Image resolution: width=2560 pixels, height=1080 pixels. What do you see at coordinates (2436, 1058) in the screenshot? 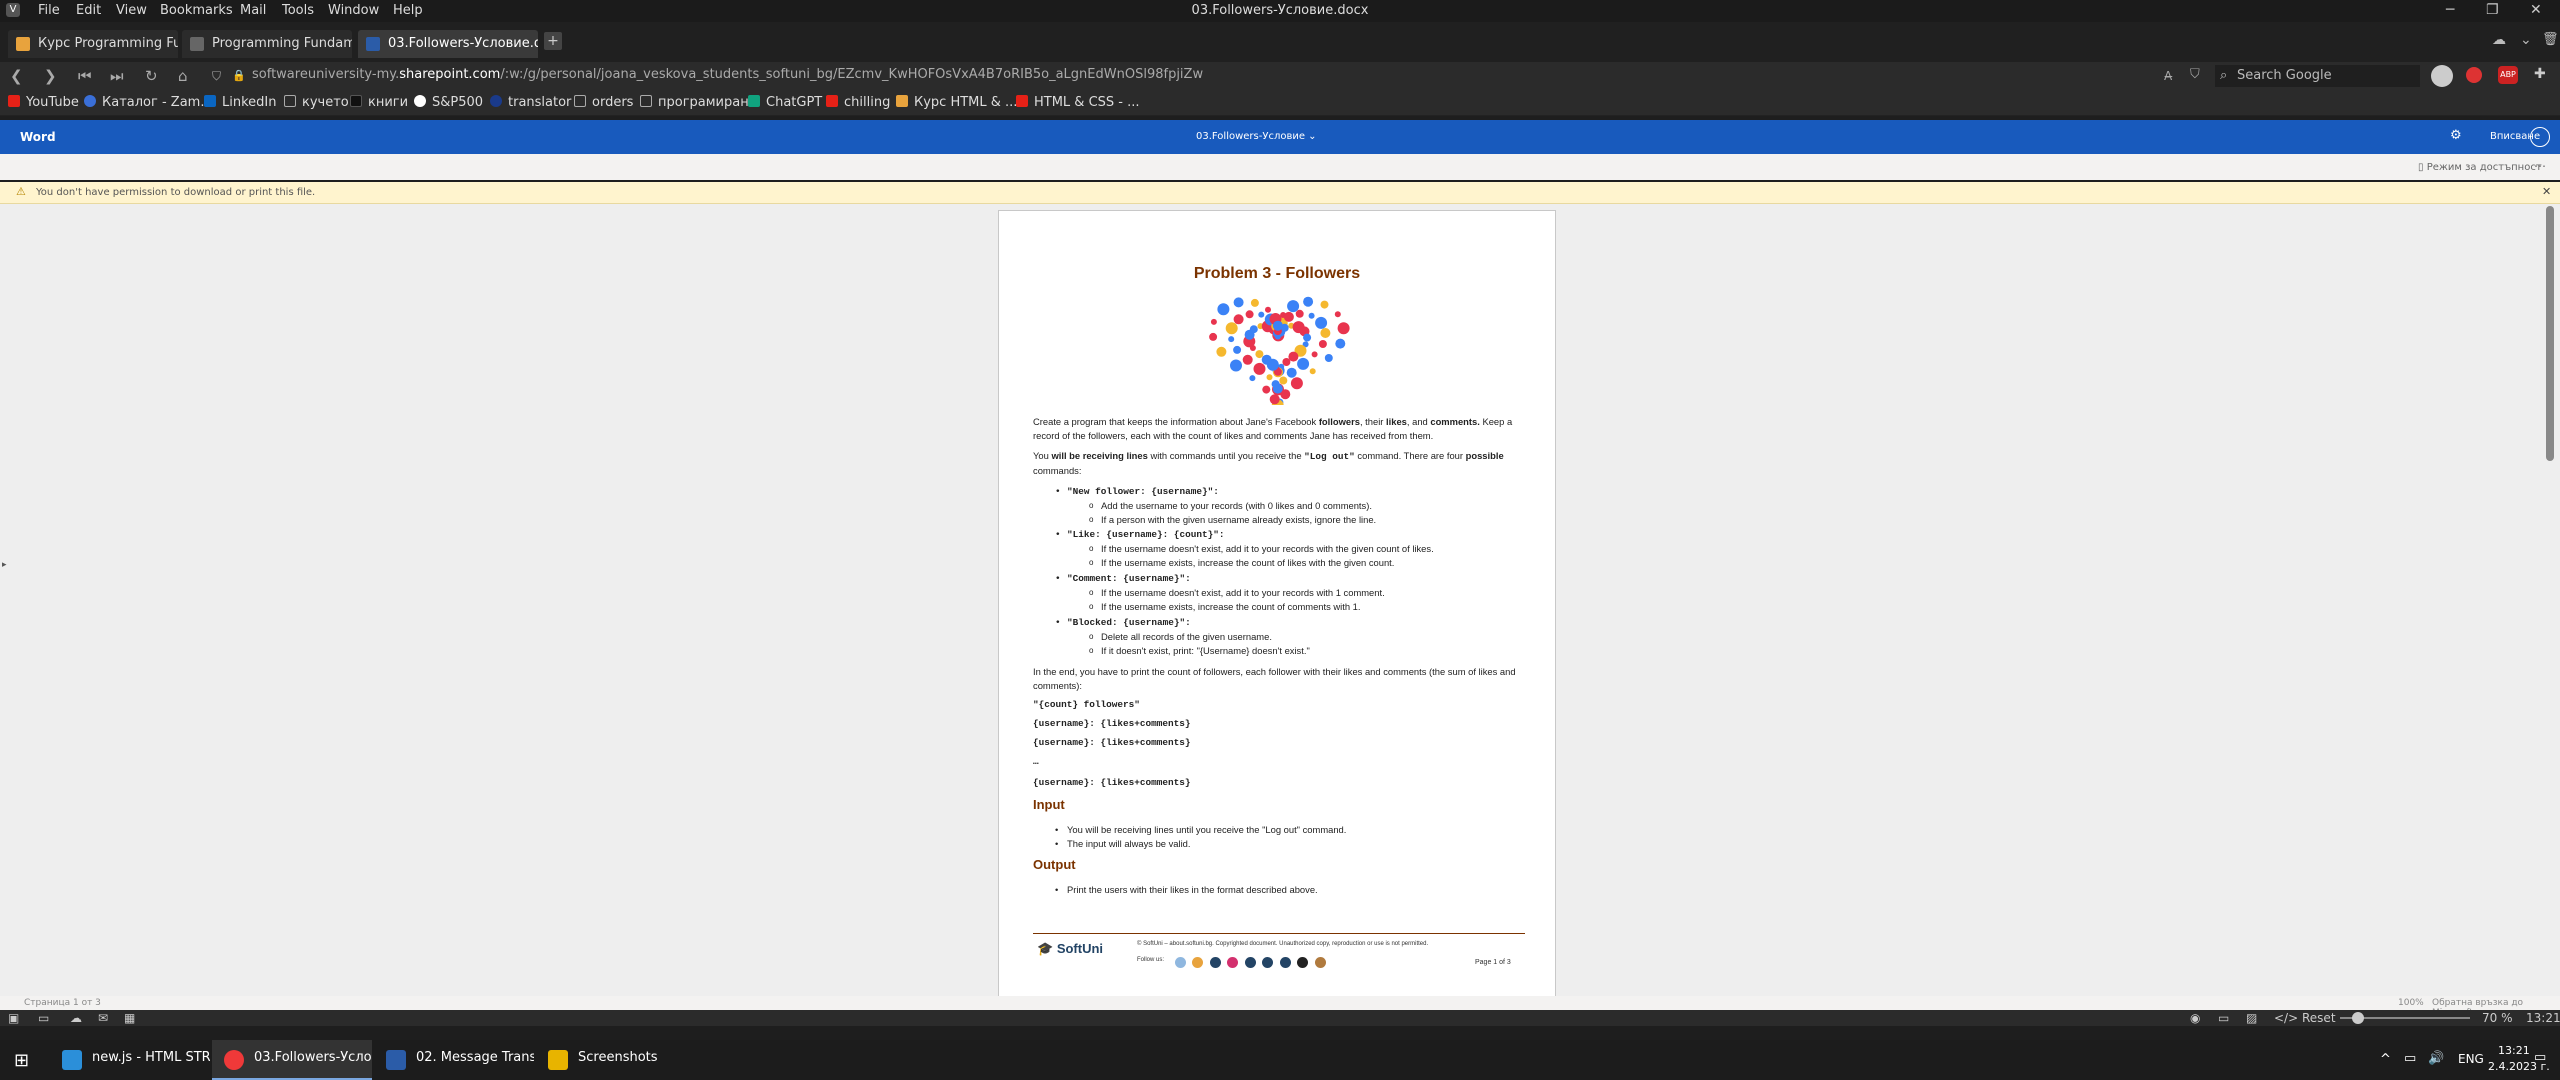
I see `volume-icon: 🔊` at bounding box center [2436, 1058].